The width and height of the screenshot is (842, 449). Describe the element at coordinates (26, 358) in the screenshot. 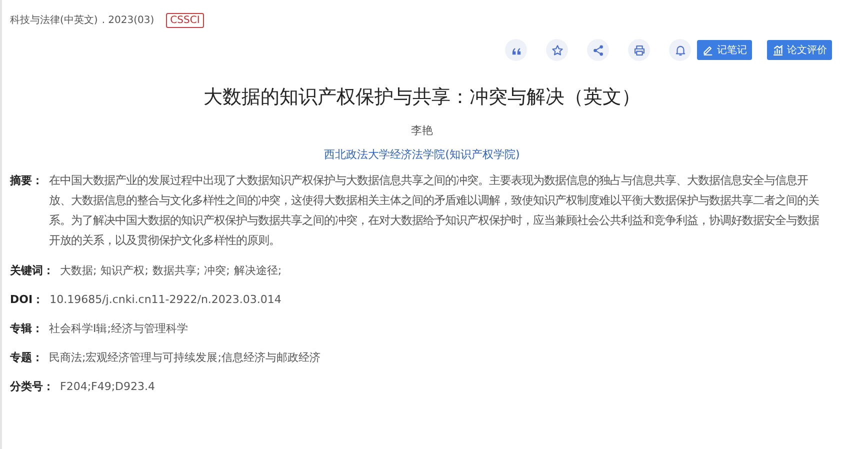

I see `field-label: 专题：` at that location.